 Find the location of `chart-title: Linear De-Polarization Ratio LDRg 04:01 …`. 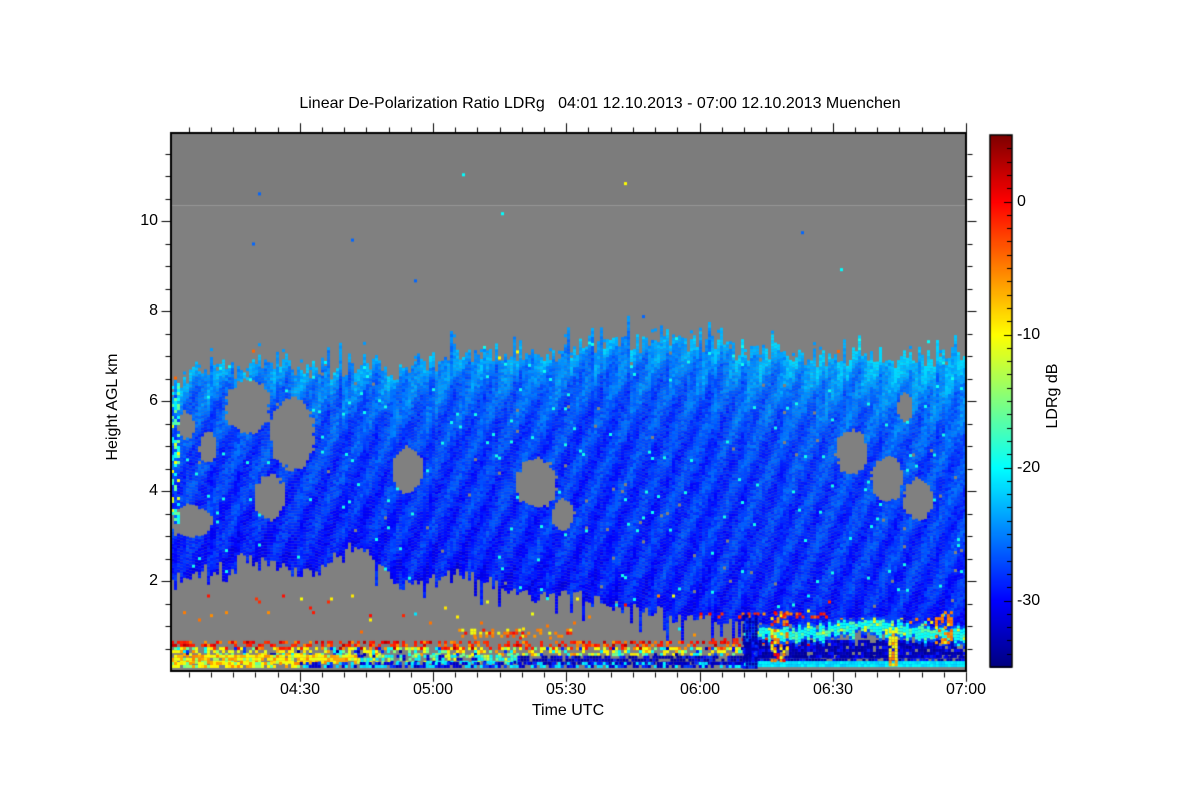

chart-title: Linear De-Polarization Ratio LDRg 04:01 … is located at coordinates (600, 103).